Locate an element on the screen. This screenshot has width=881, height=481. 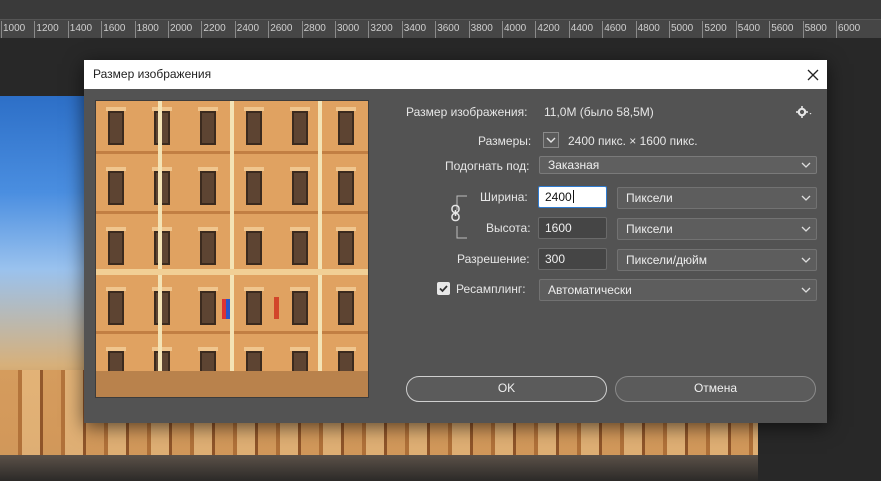
ok-button-label: OK is located at coordinates (506, 388).